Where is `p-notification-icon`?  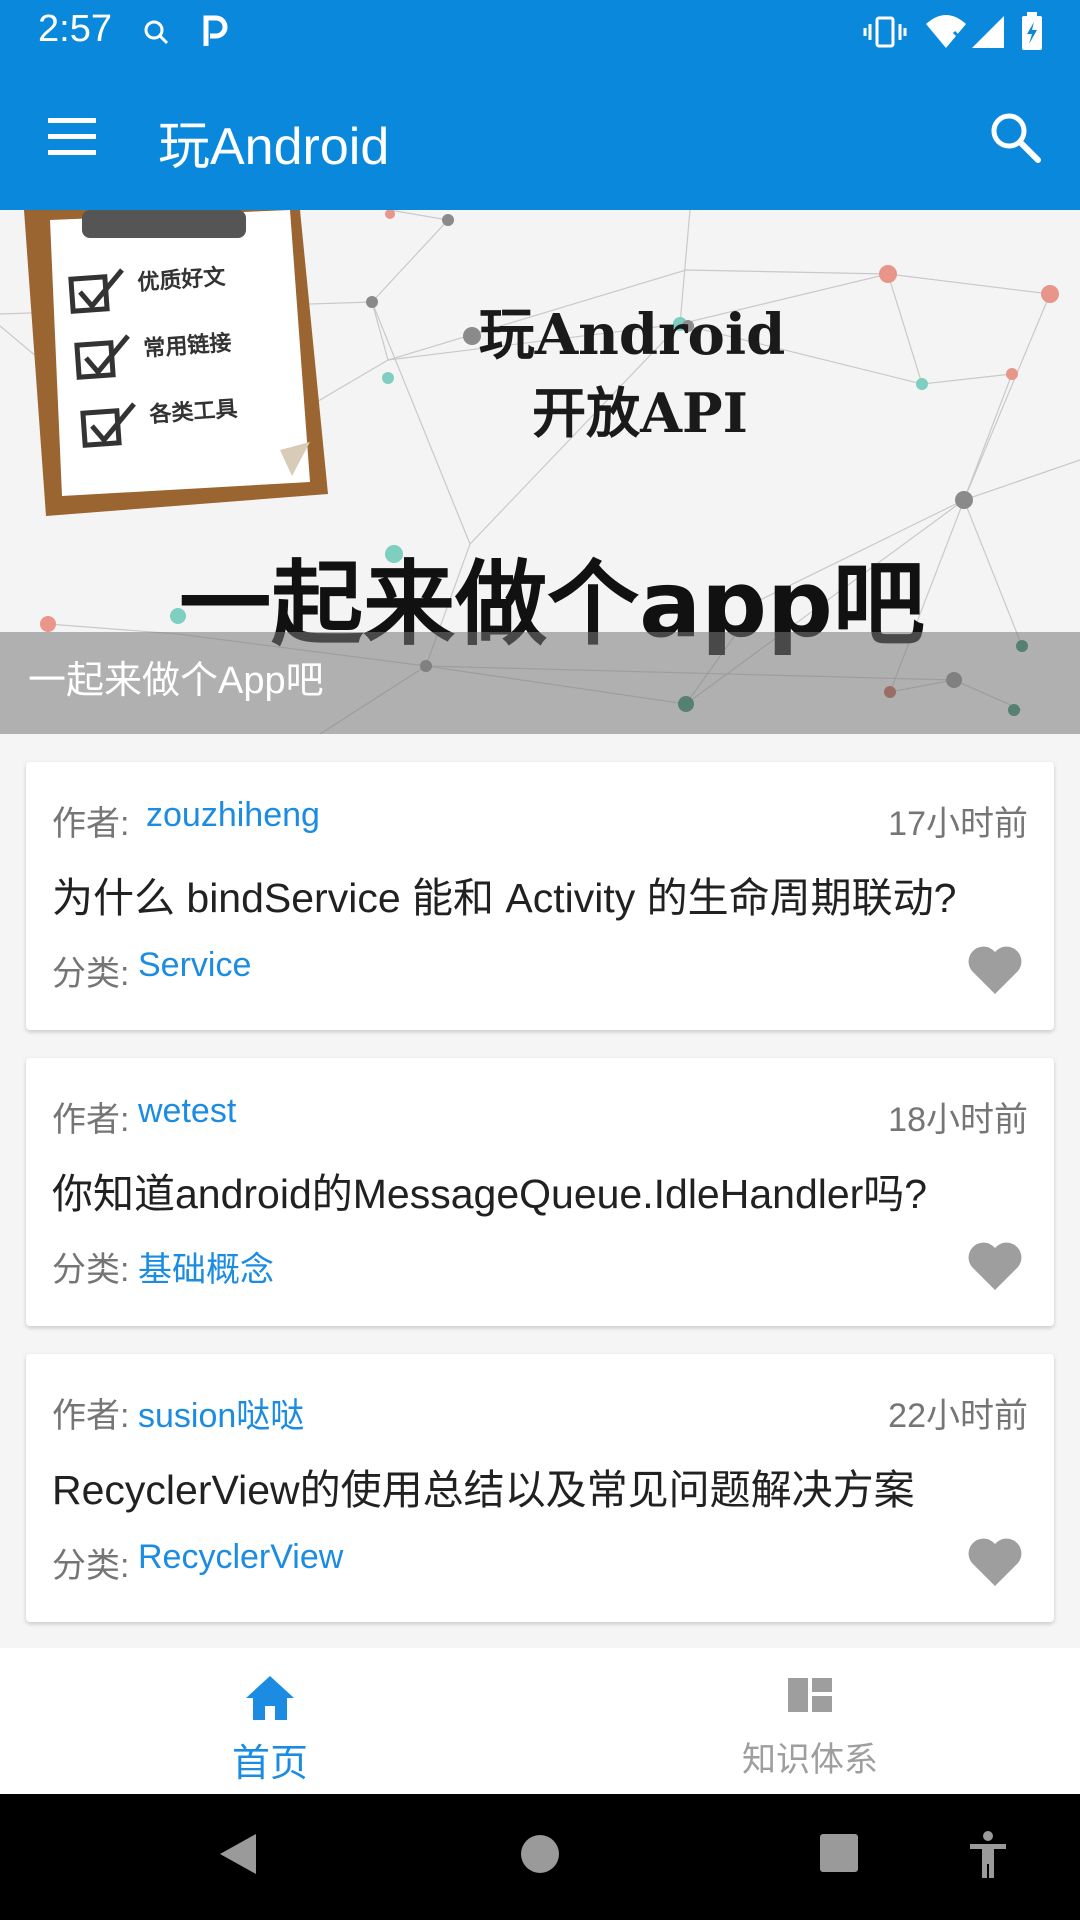
p-notification-icon is located at coordinates (215, 30).